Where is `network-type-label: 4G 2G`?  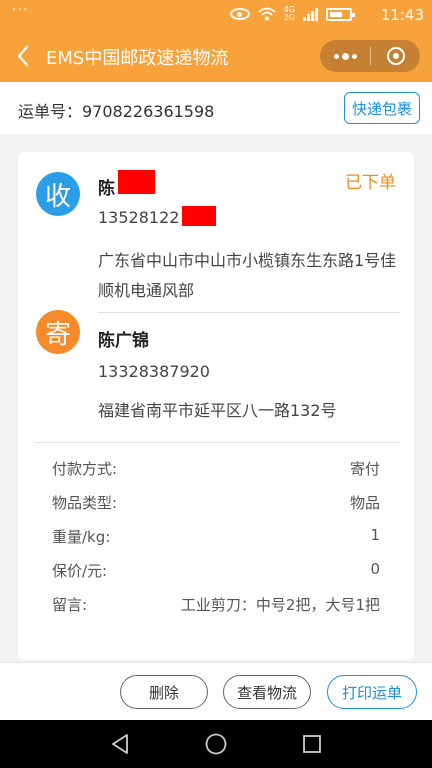
network-type-label: 4G 2G is located at coordinates (289, 14).